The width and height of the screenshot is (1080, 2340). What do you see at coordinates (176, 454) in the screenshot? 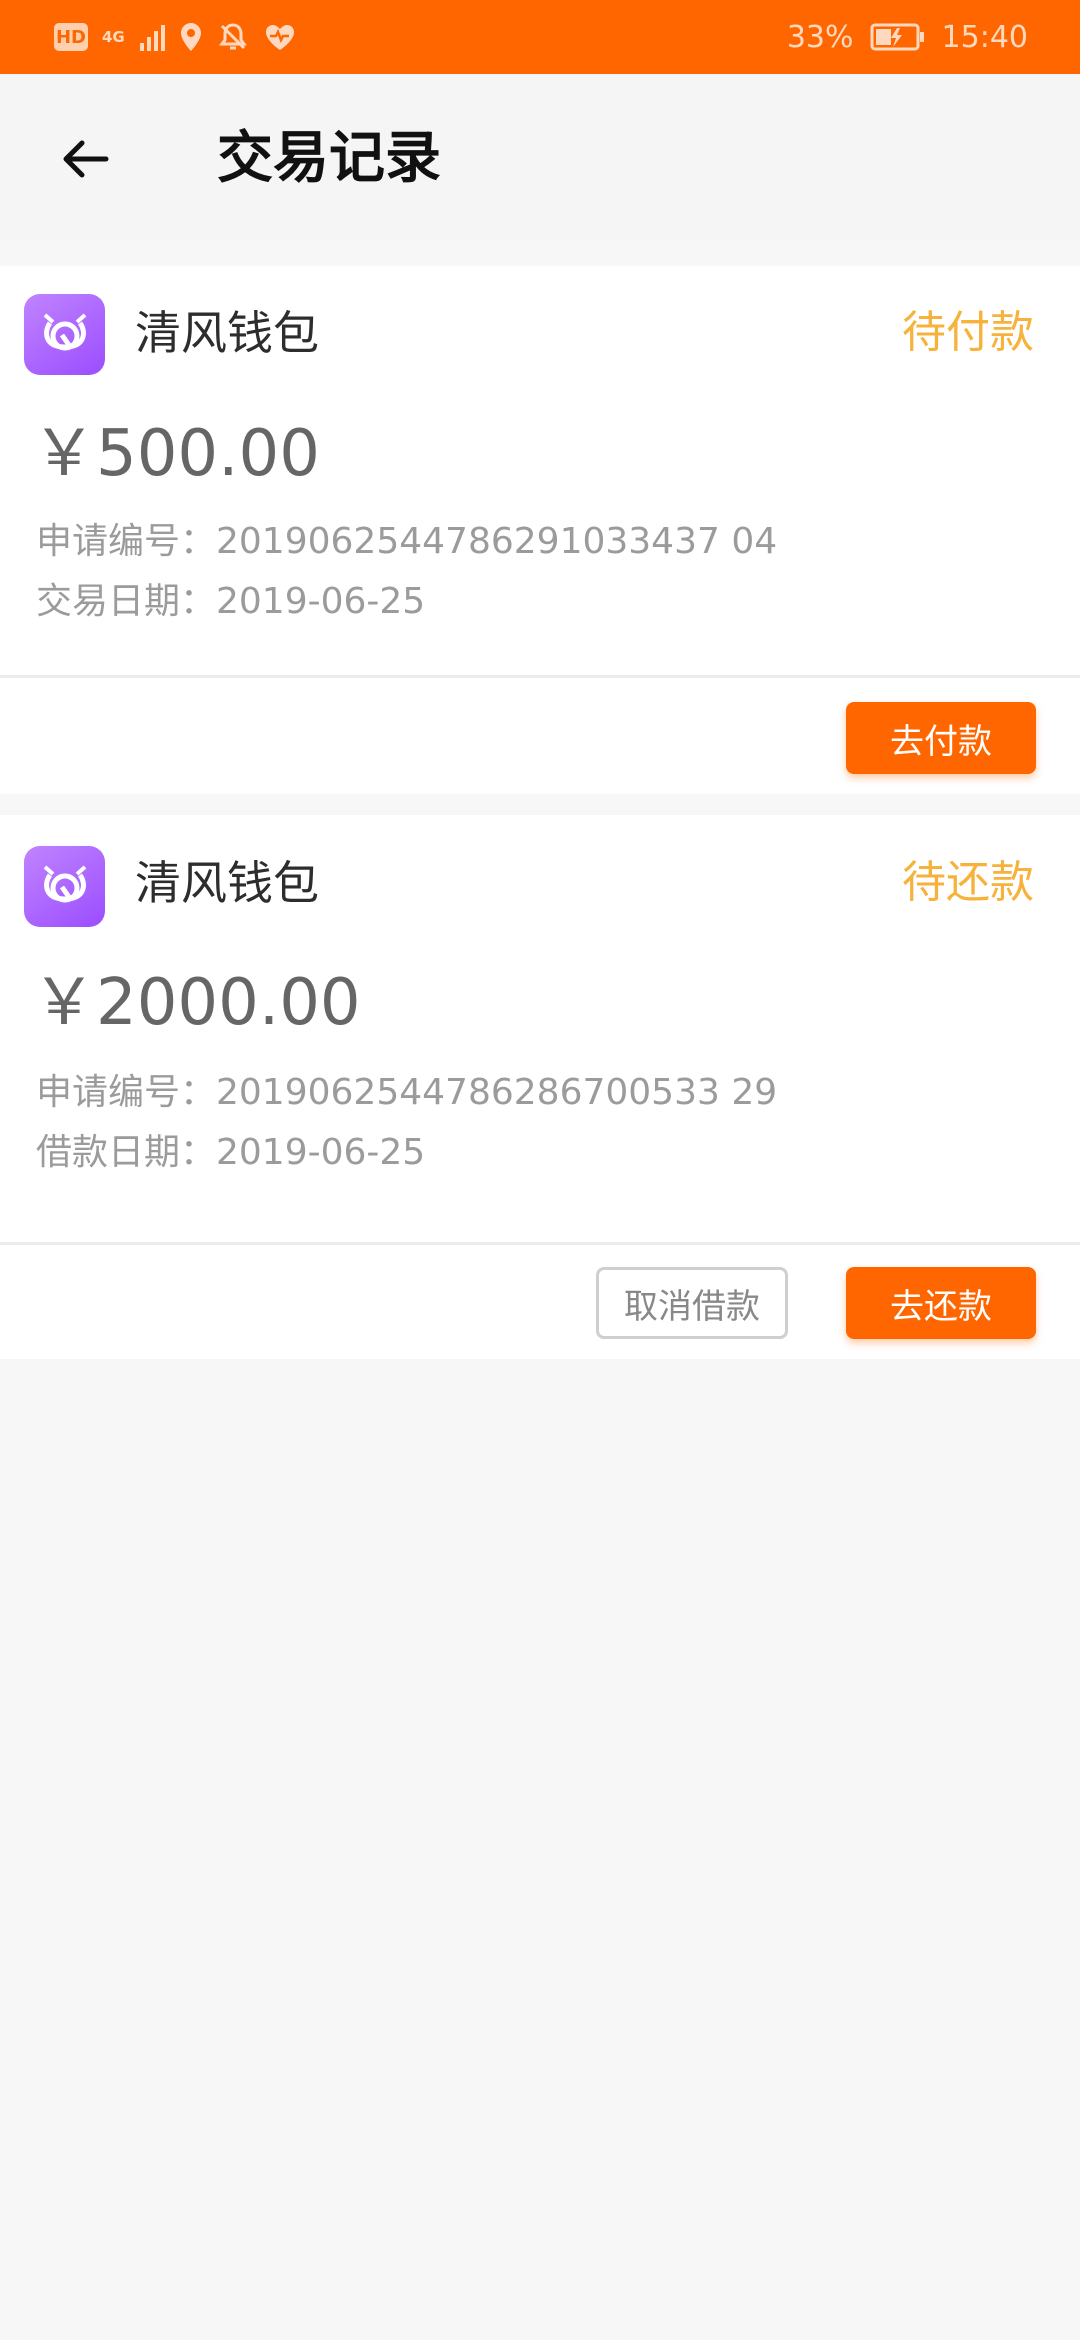
I see `transaction-amount: ￥500.00` at bounding box center [176, 454].